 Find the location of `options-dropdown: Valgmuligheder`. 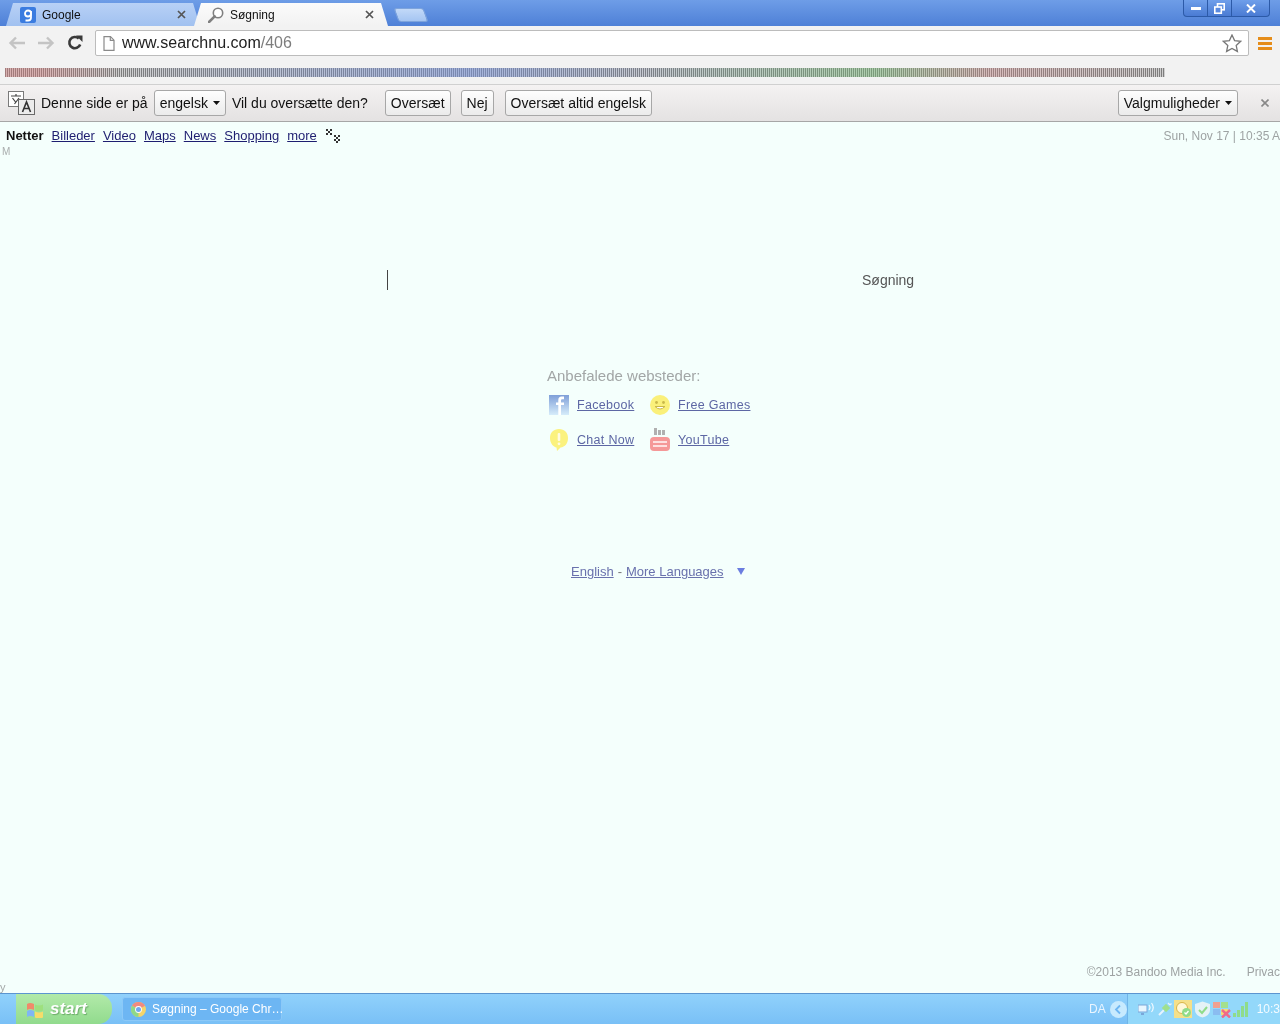

options-dropdown: Valgmuligheder is located at coordinates (1177, 103).